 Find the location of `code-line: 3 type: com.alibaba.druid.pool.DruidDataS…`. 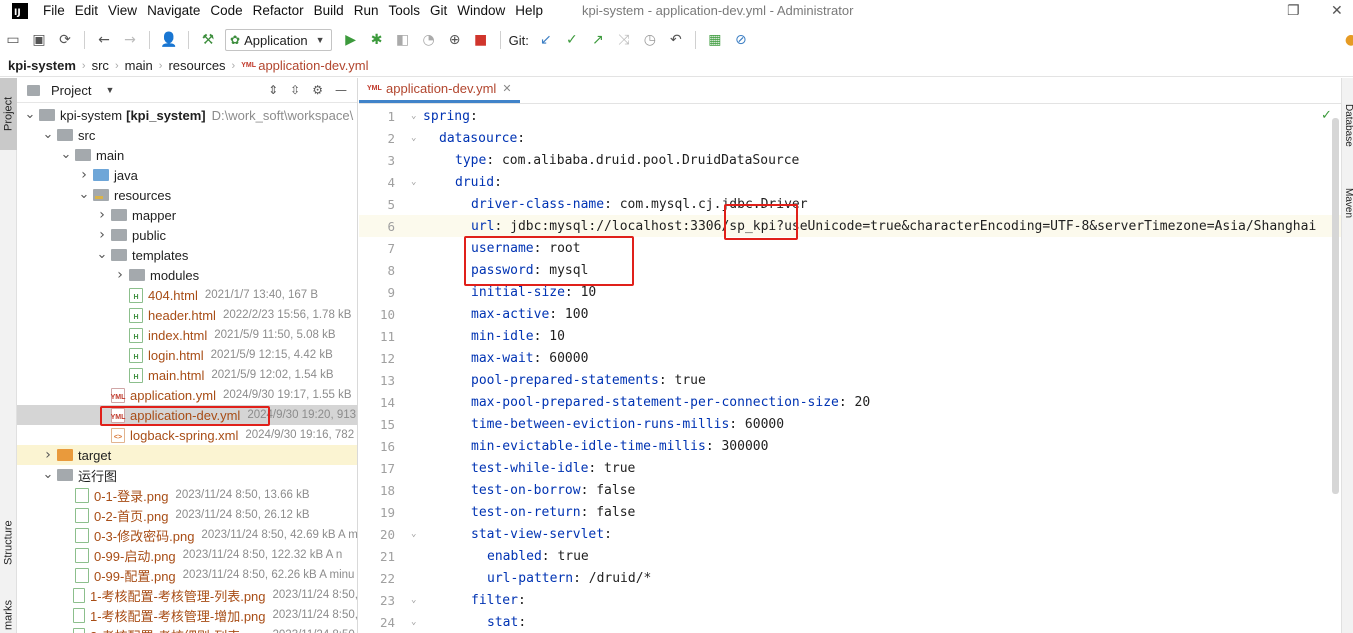

code-line: 3 type: com.alibaba.druid.pool.DruidDataS… is located at coordinates (850, 160).